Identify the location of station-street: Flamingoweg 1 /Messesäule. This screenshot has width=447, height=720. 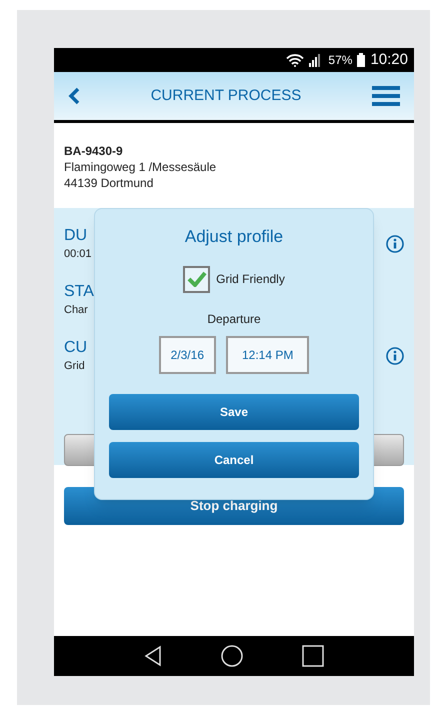
(141, 167).